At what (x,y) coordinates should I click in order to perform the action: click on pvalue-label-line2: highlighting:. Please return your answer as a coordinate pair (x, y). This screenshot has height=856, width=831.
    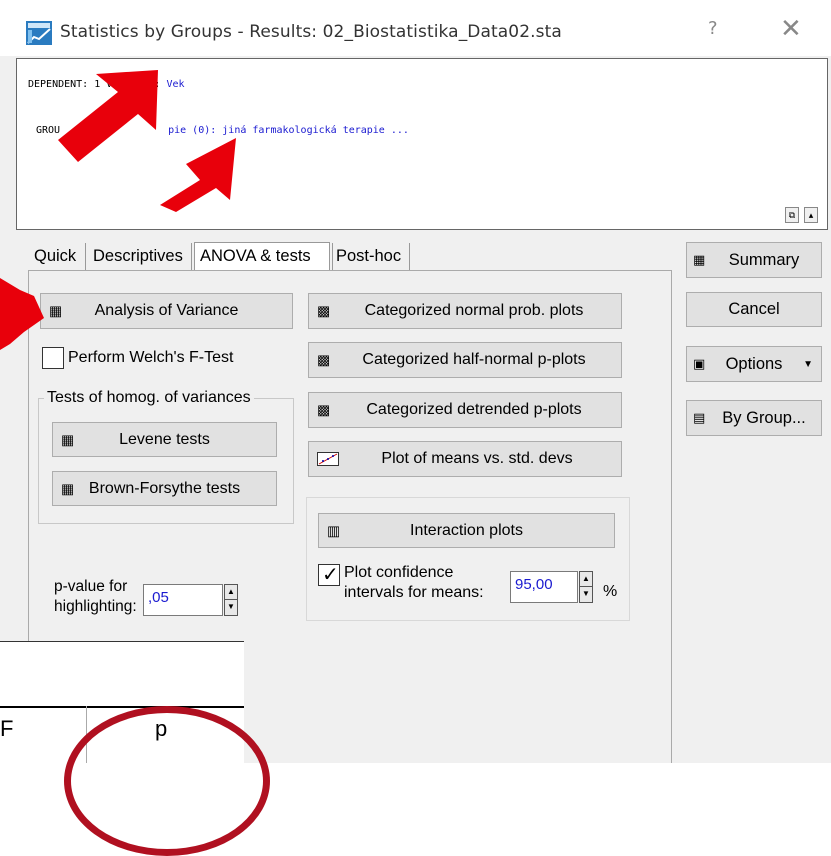
    Looking at the image, I should click on (95, 606).